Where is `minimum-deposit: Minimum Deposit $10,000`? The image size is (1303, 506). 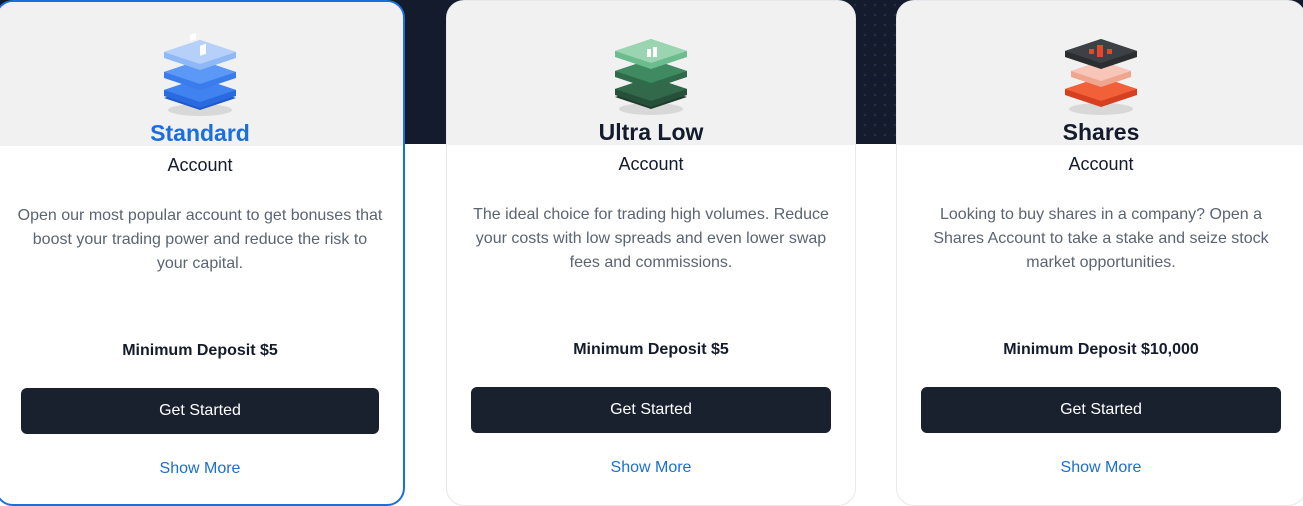
minimum-deposit: Minimum Deposit $10,000 is located at coordinates (1101, 349).